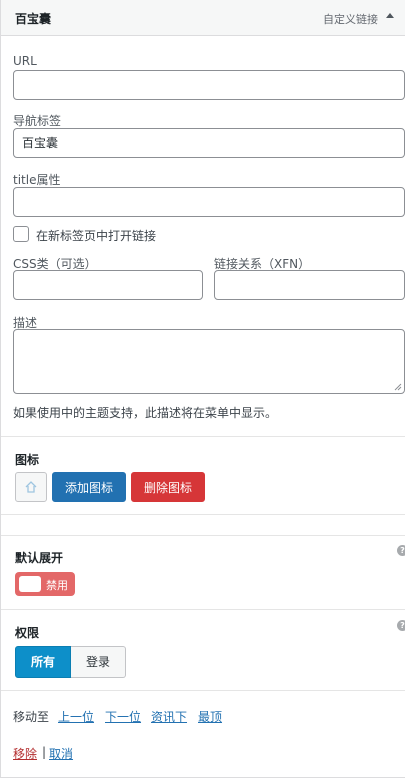 This screenshot has width=405, height=778. I want to click on description-hint: 如果使用中的主题支持，此描述将在菜单中显示。, so click(145, 413).